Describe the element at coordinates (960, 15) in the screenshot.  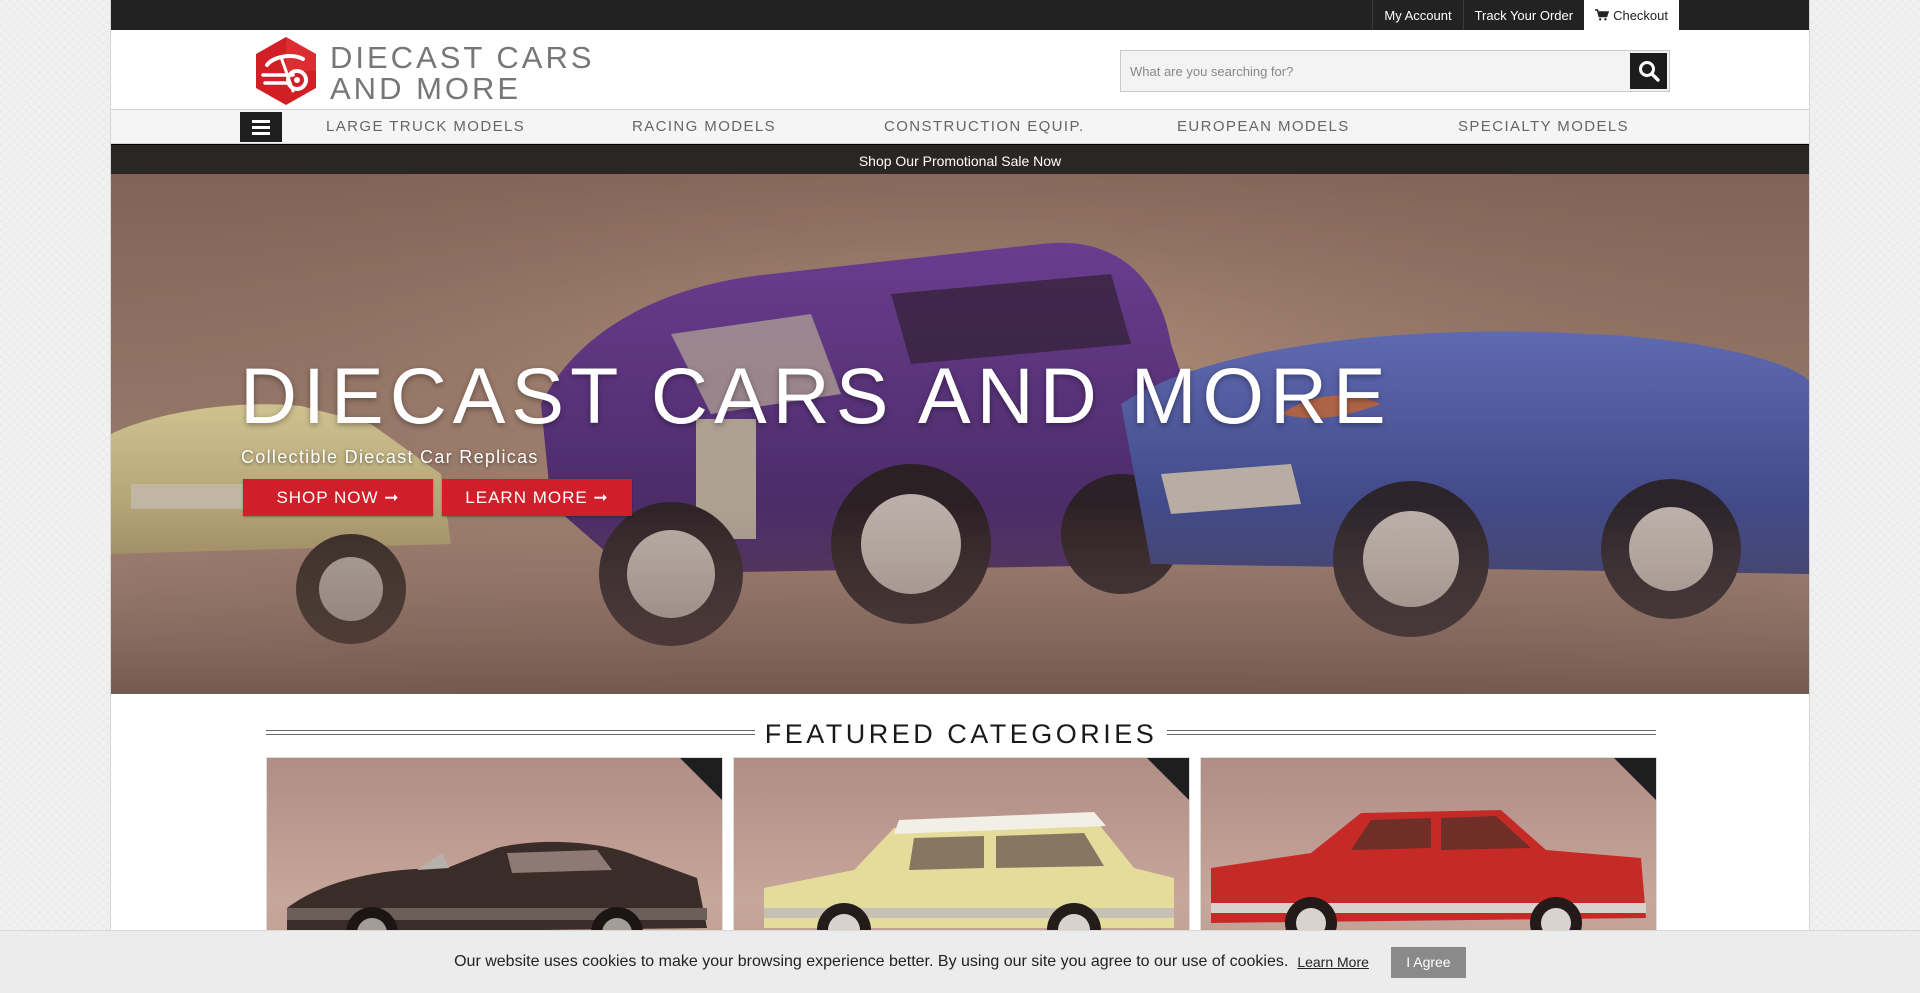
I see `top-bar: My Account Track Your Order Checkout` at that location.